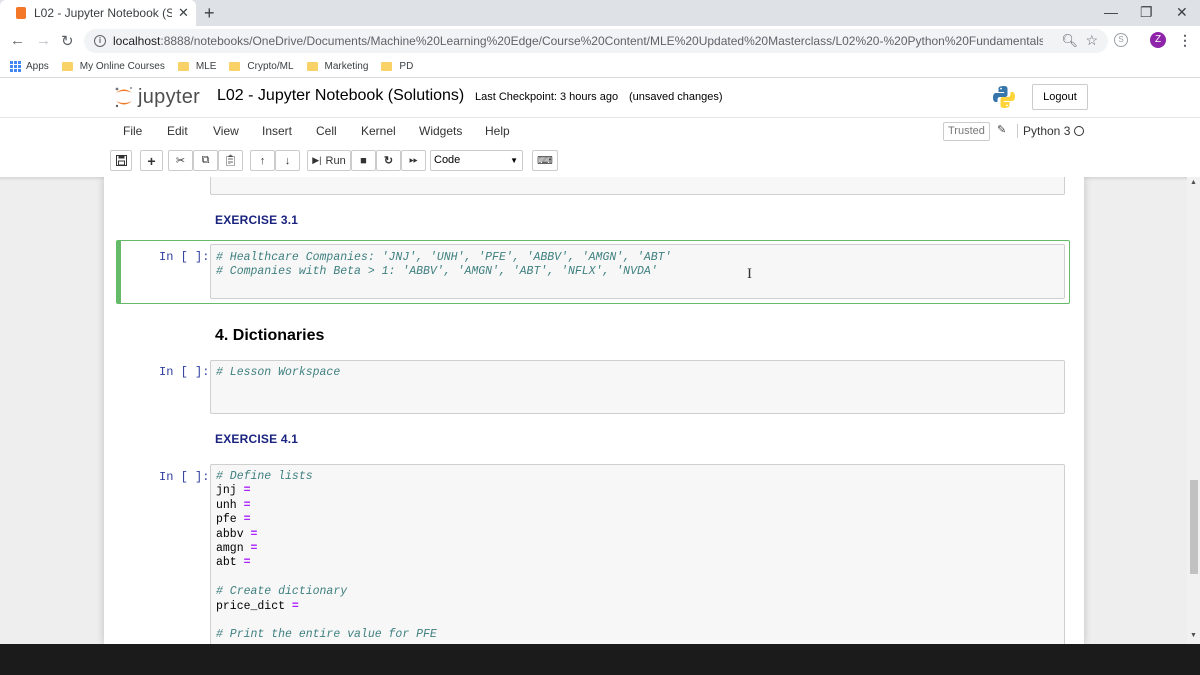 This screenshot has width=1200, height=675. Describe the element at coordinates (124, 97) in the screenshot. I see `jupyter-logo-icon` at that location.